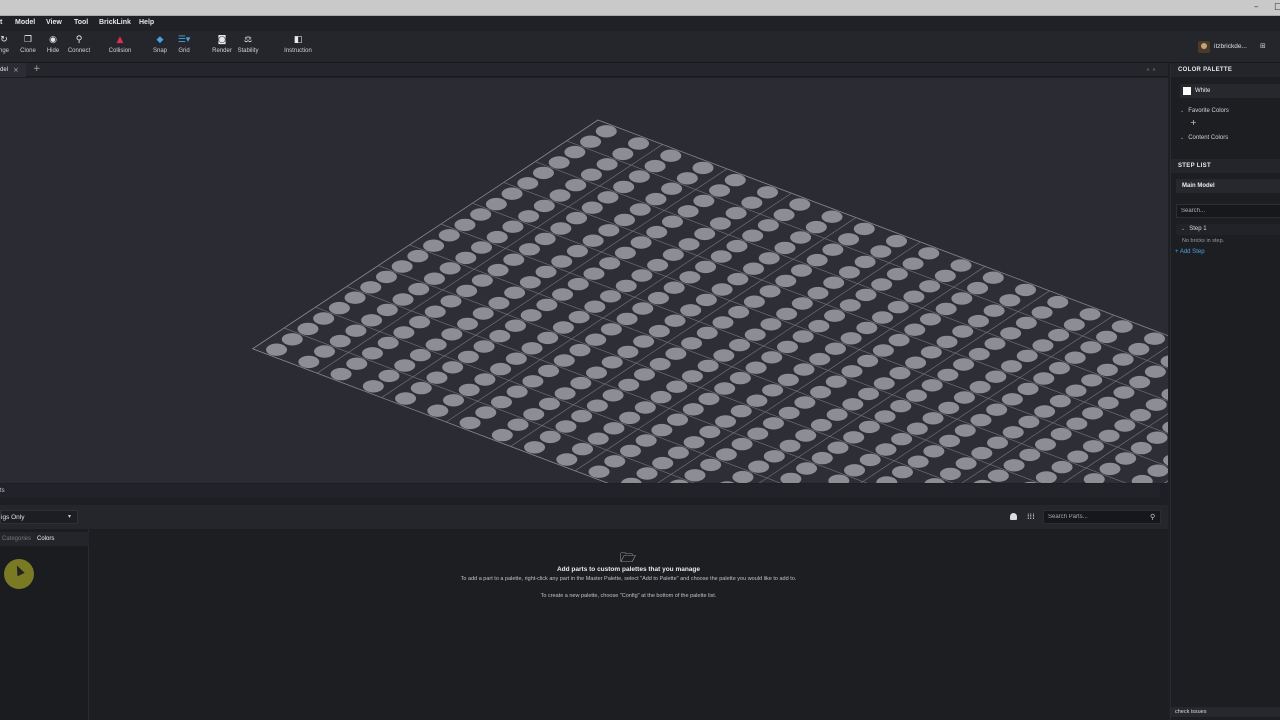 Image resolution: width=1280 pixels, height=720 pixels. Describe the element at coordinates (45, 539) in the screenshot. I see `tab-colors: Colors` at that location.